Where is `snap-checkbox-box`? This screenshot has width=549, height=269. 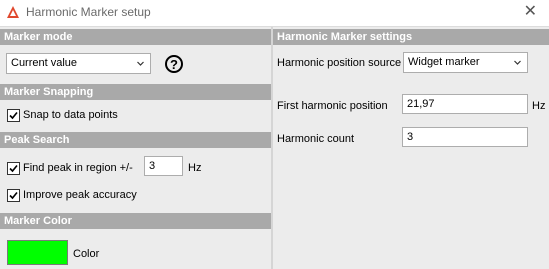 snap-checkbox-box is located at coordinates (13, 115).